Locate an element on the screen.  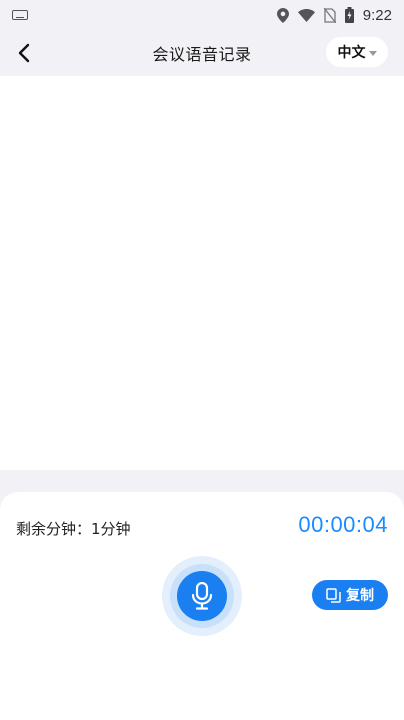
back-button is located at coordinates (24, 53).